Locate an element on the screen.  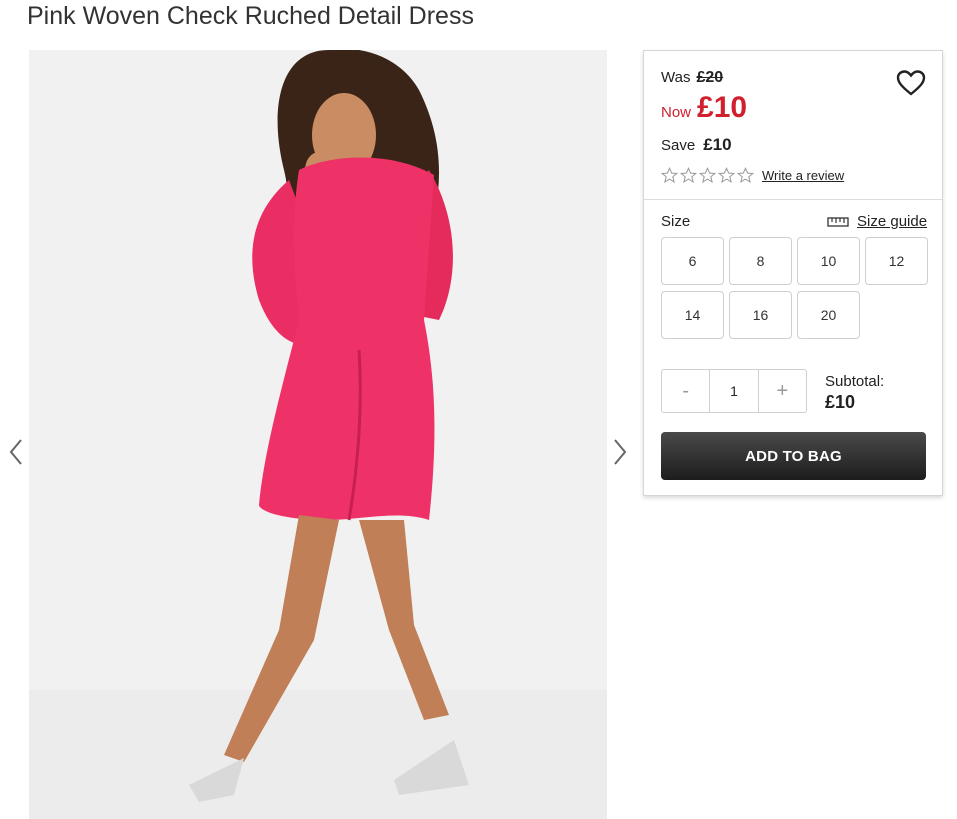
was-price-row: Was £20 is located at coordinates (692, 78).